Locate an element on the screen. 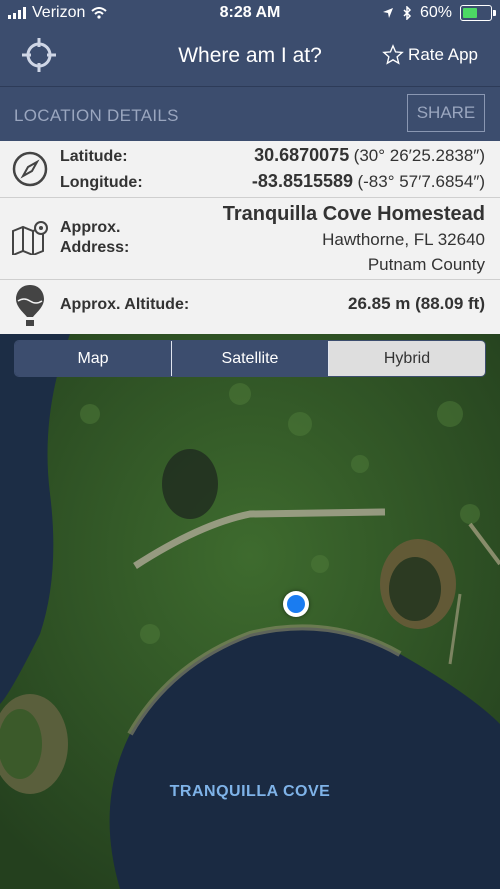 The width and height of the screenshot is (500, 889). latitude-label: Latitude: is located at coordinates (94, 156).